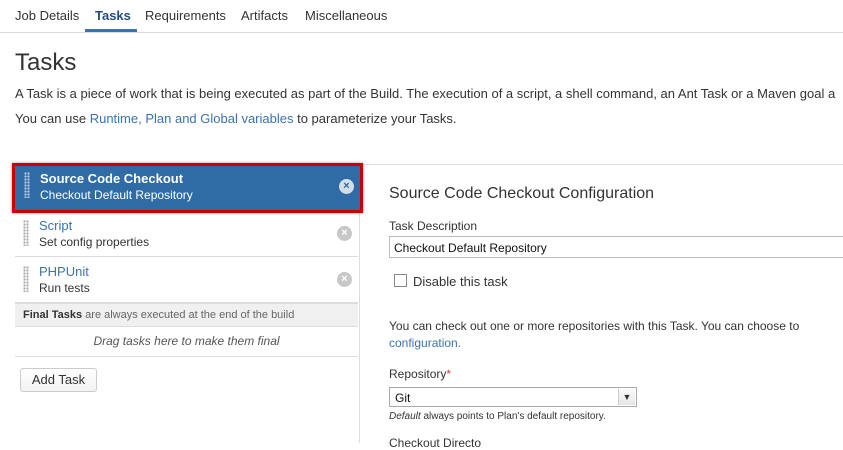  What do you see at coordinates (626, 397) in the screenshot?
I see `chevron-down-icon: ▼` at bounding box center [626, 397].